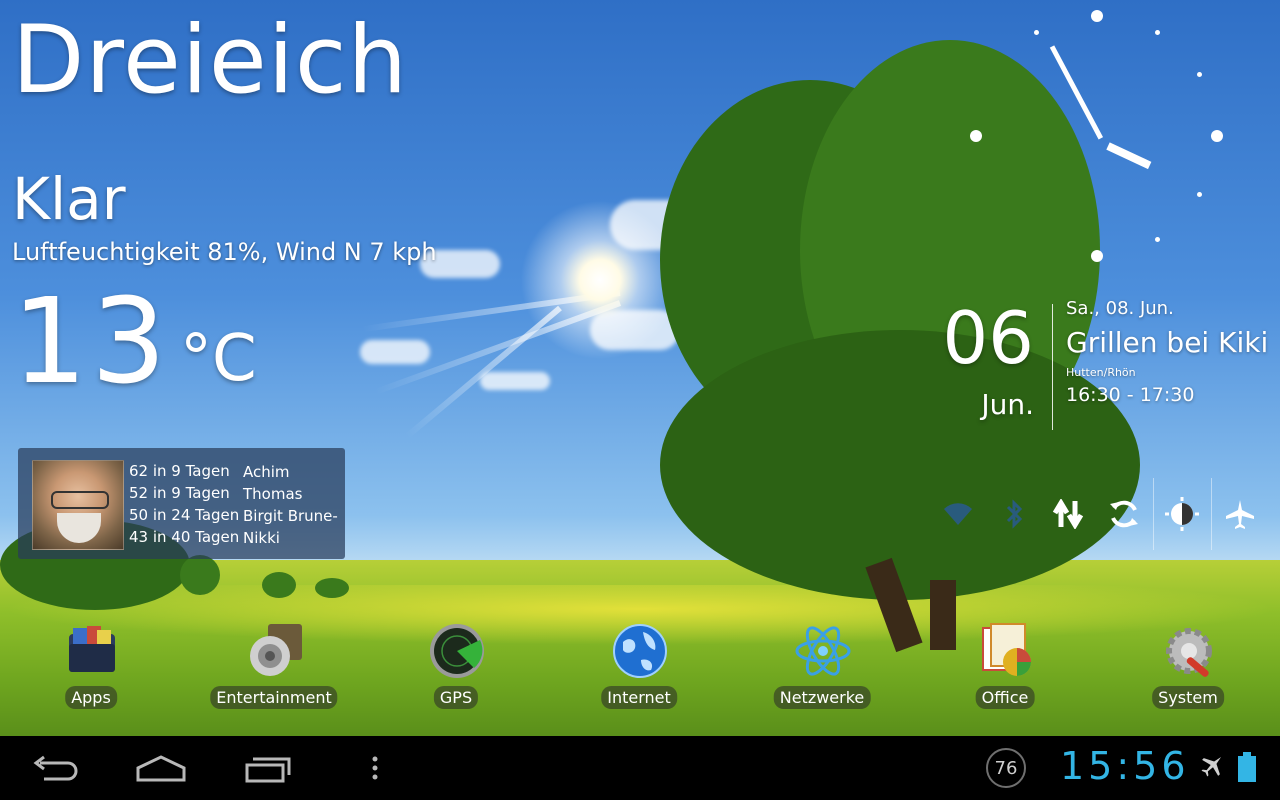 This screenshot has width=1280, height=800. I want to click on dock-label: Netzwerke, so click(822, 697).